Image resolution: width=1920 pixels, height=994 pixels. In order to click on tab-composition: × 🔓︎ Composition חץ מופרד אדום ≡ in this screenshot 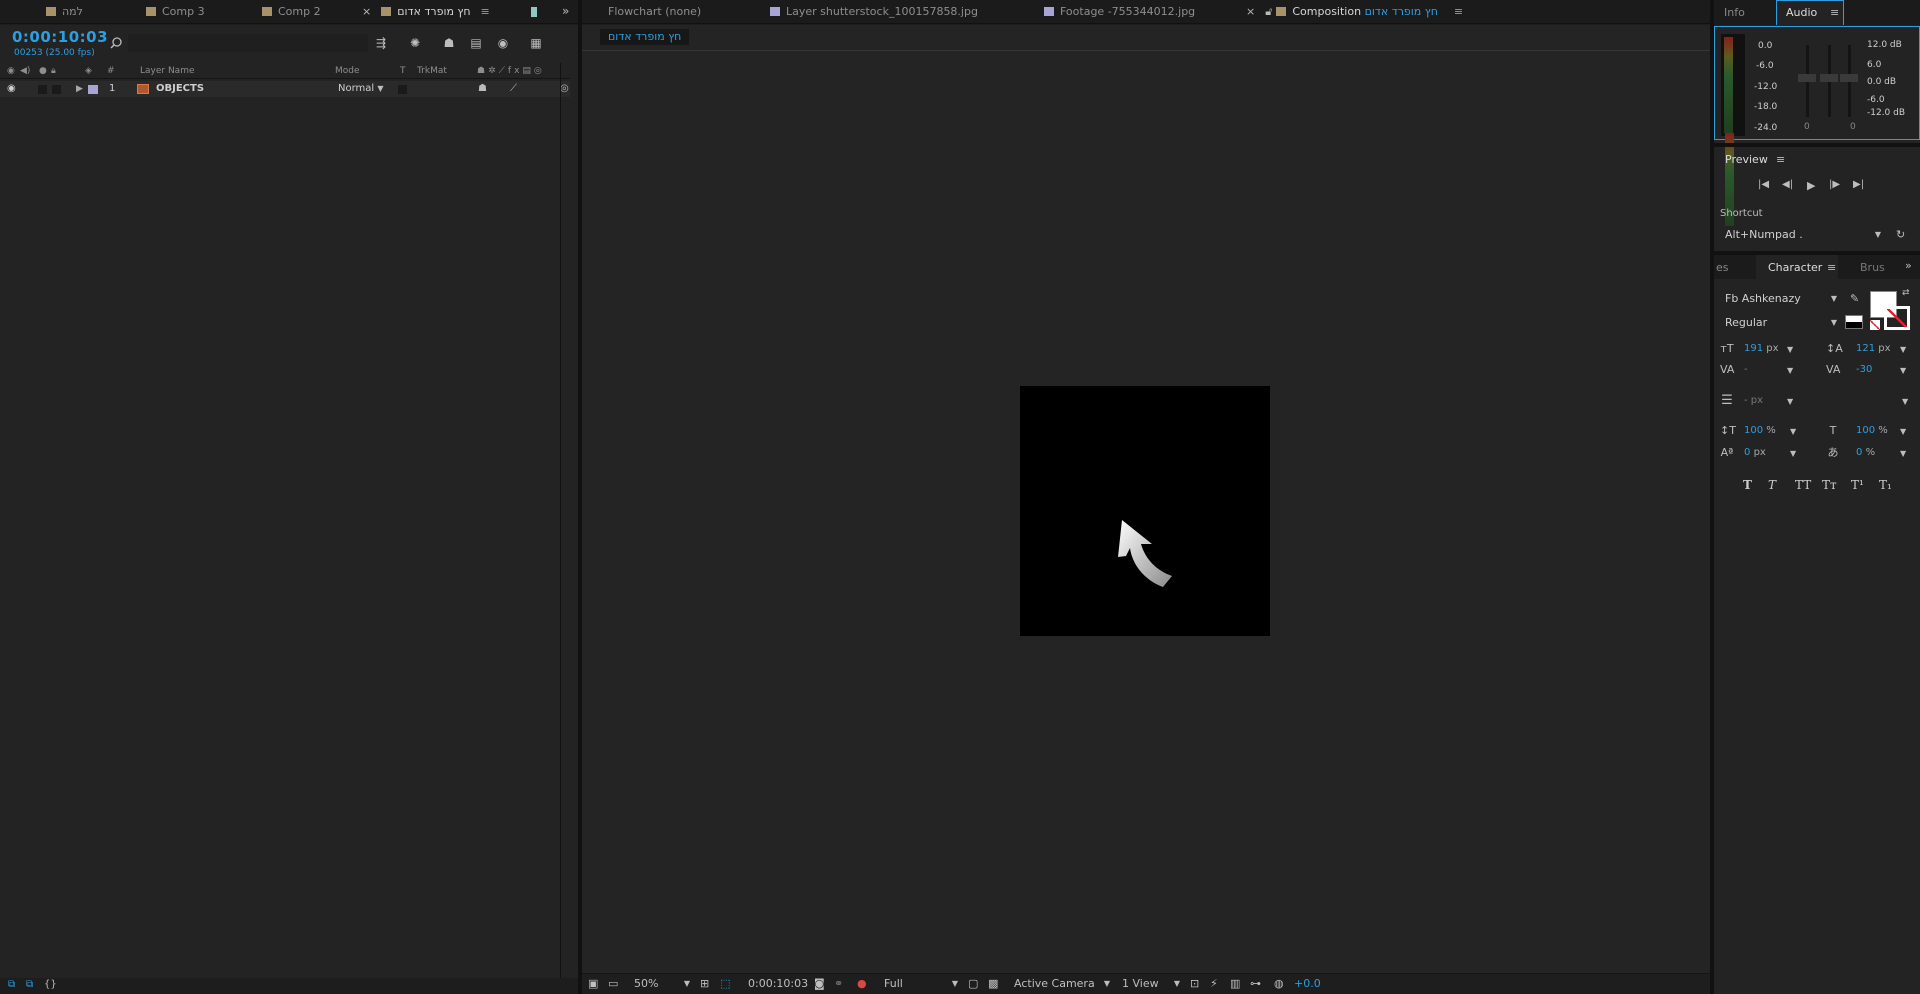, I will do `click(1354, 12)`.